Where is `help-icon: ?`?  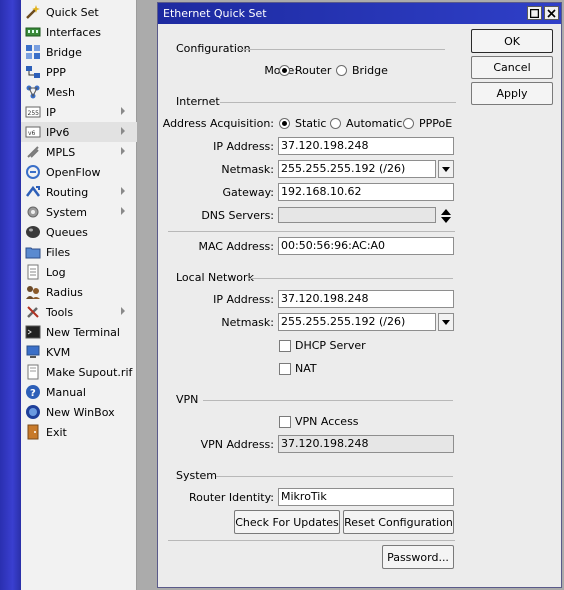
help-icon: ? is located at coordinates (33, 392).